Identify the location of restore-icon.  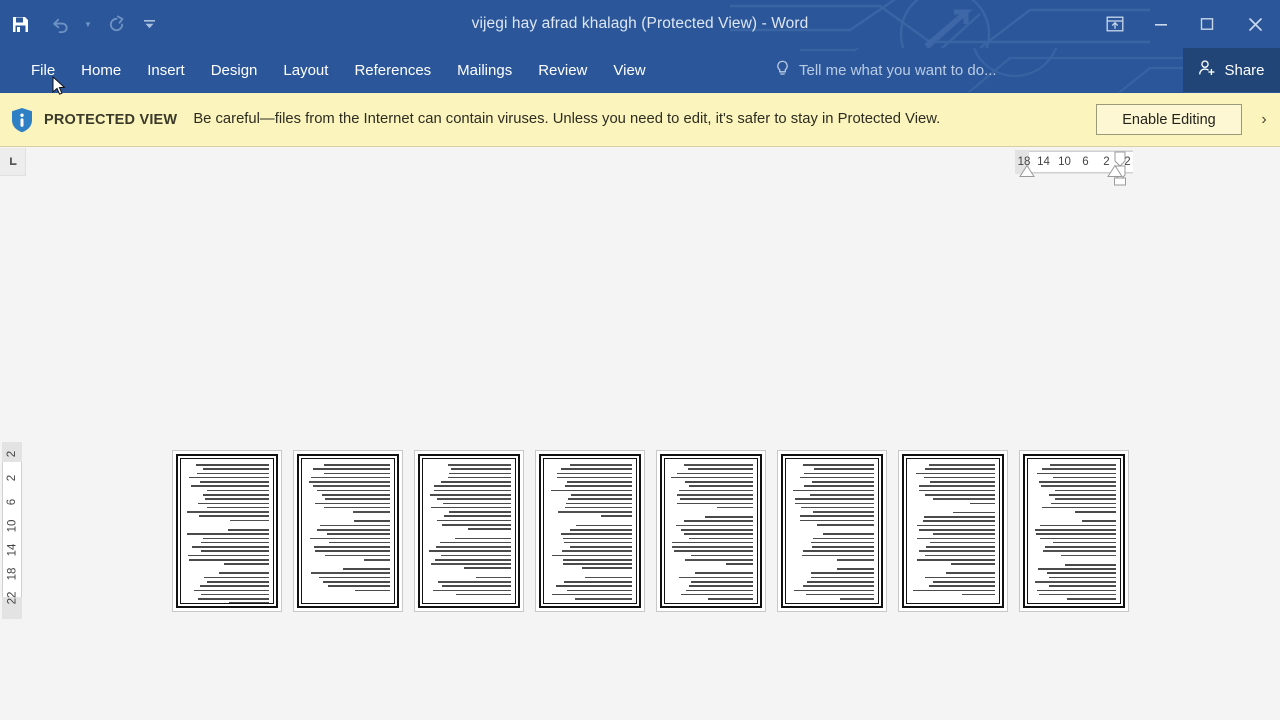
(1207, 24).